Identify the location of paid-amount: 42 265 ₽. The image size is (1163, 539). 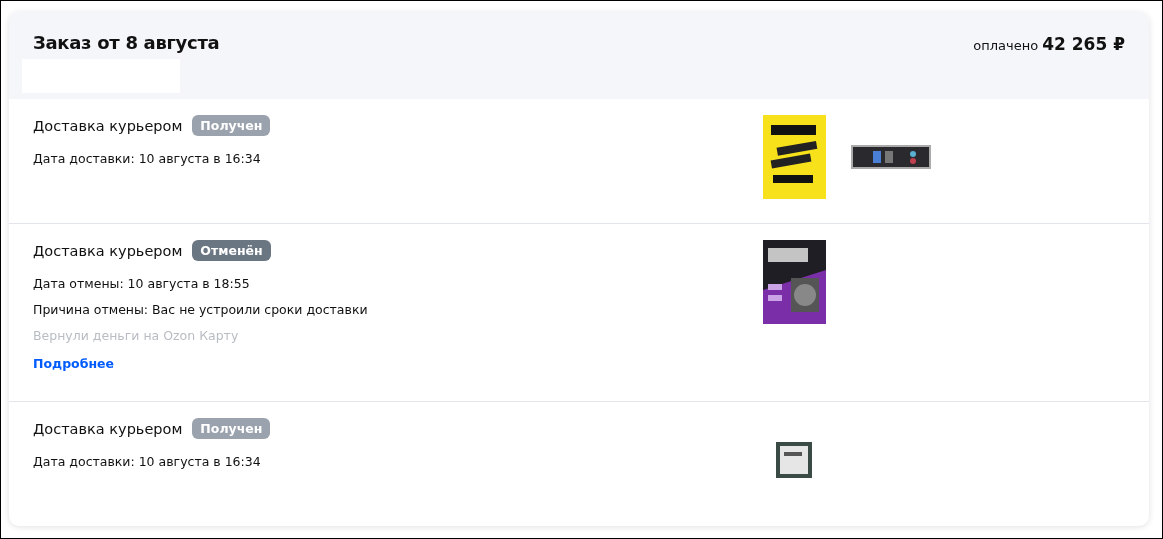
(1083, 44).